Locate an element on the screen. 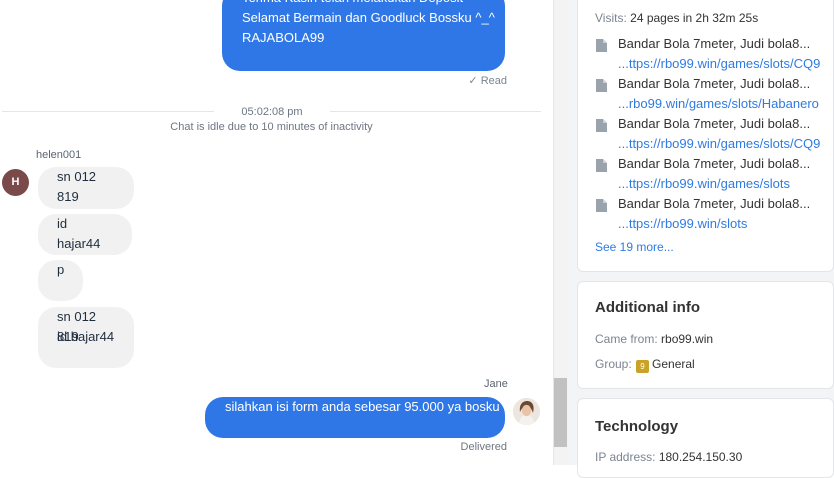  additional-info-heading: Additional info is located at coordinates (647, 307).